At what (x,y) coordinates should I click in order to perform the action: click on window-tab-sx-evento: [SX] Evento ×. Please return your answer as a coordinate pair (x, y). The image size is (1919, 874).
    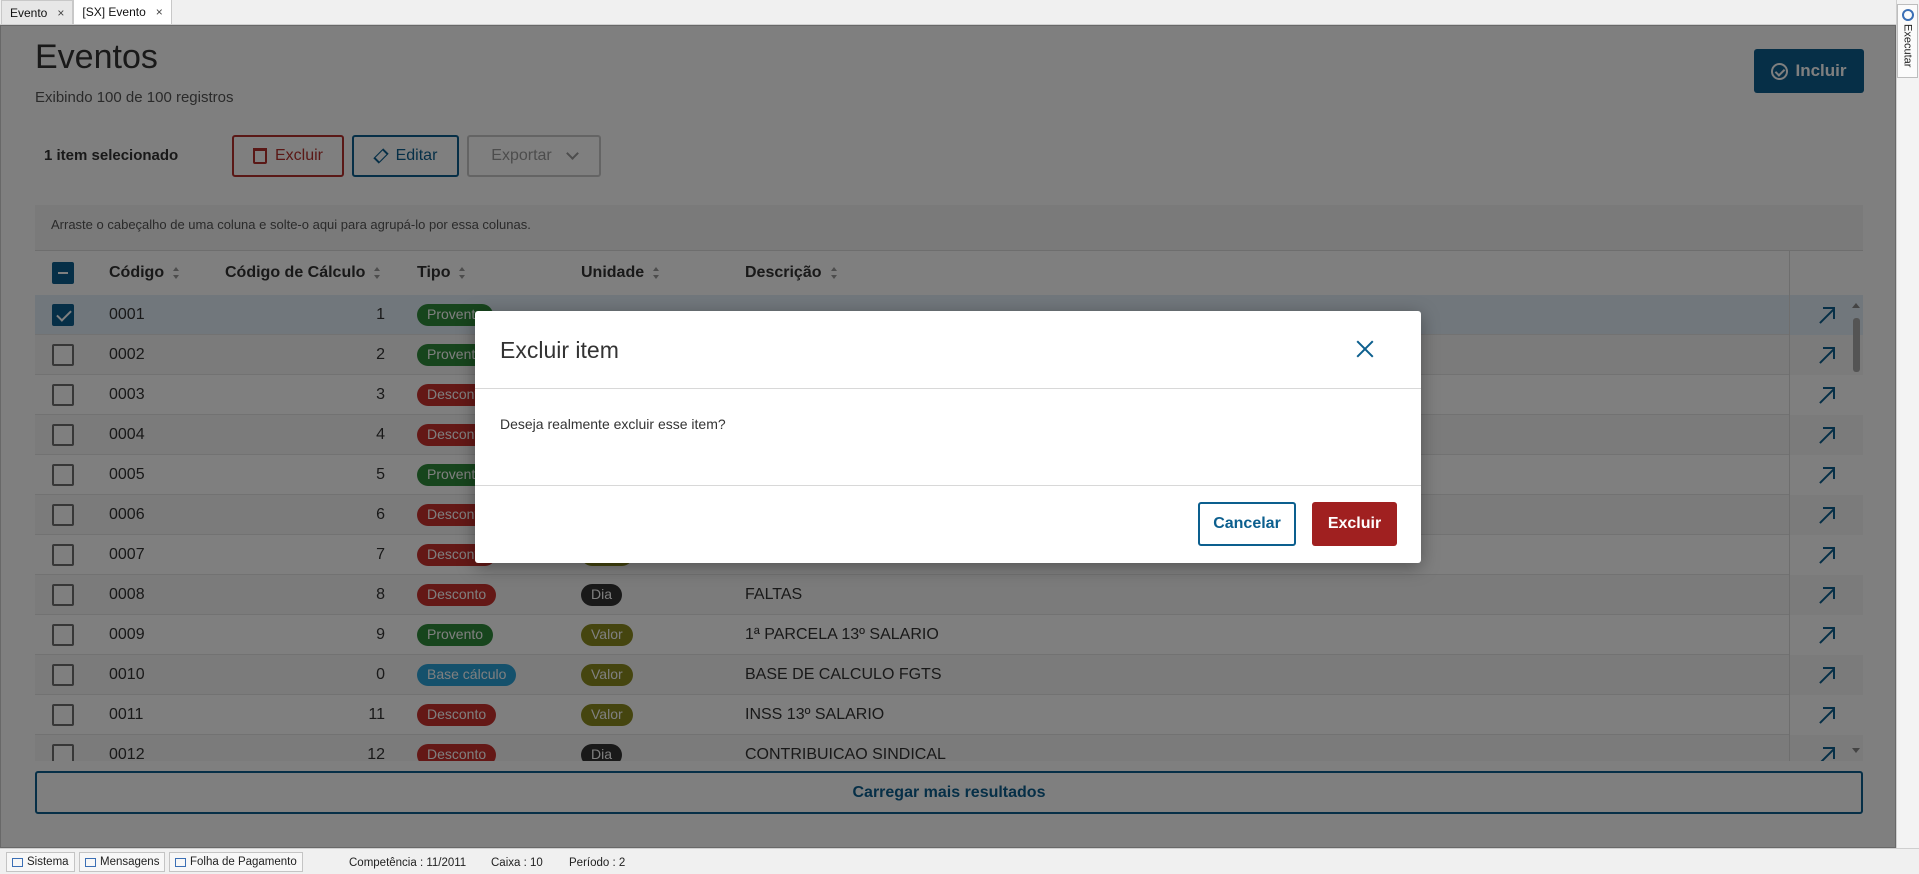
    Looking at the image, I should click on (122, 12).